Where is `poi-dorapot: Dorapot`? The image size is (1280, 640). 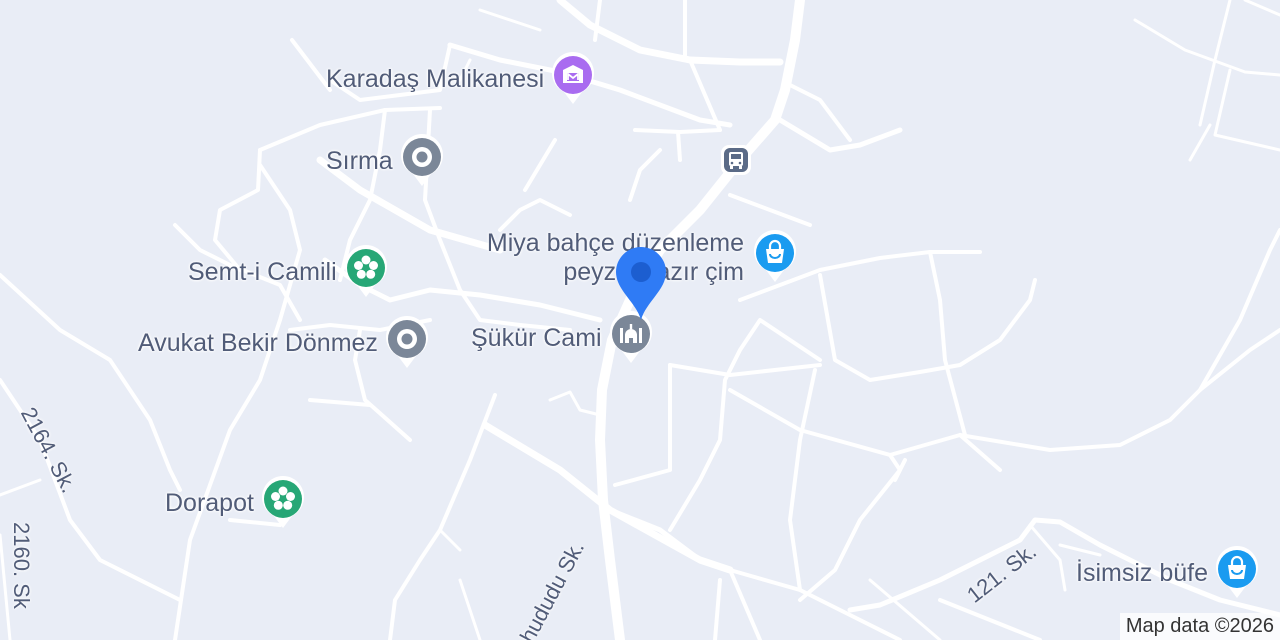
poi-dorapot: Dorapot is located at coordinates (235, 503).